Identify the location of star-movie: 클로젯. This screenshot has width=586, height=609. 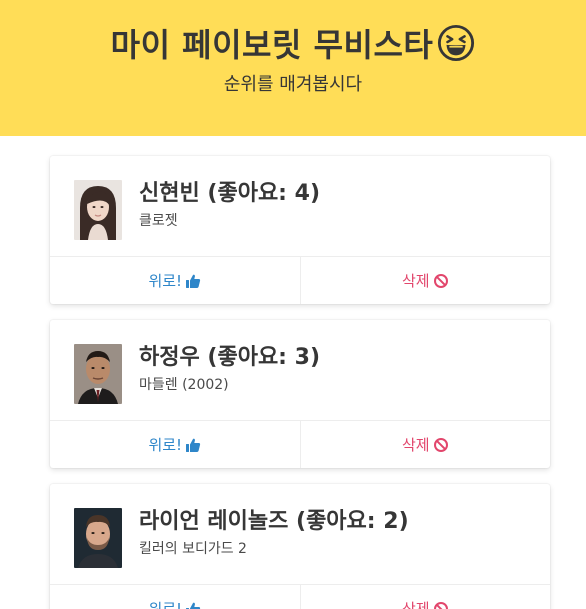
(158, 221).